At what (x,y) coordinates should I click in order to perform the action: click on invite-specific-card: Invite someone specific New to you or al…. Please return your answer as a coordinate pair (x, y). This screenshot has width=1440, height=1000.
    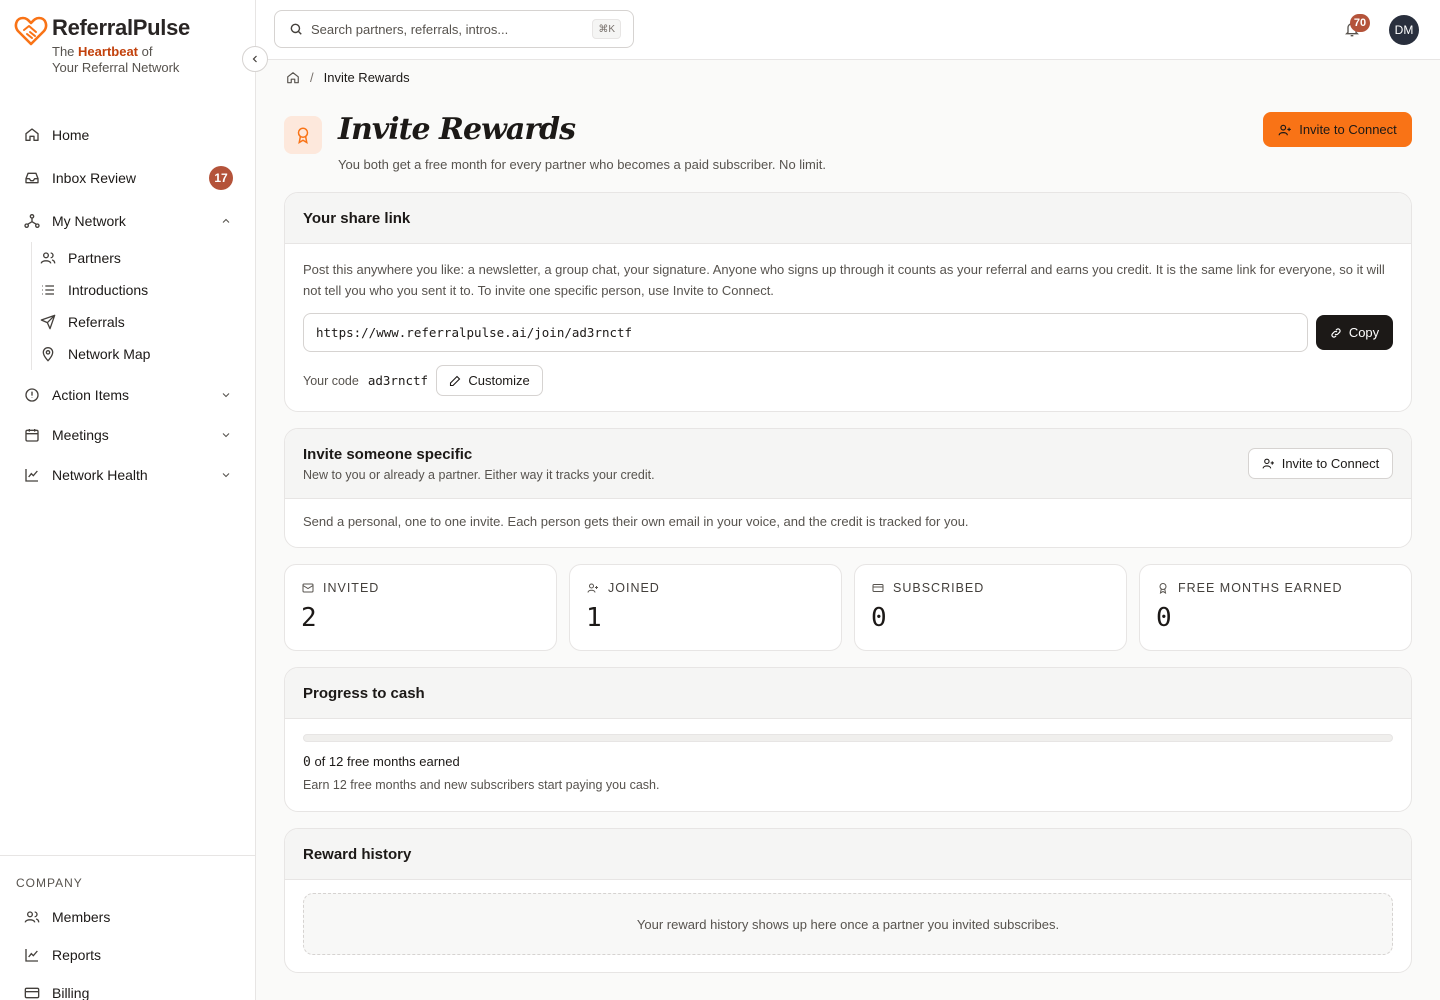
    Looking at the image, I should click on (848, 488).